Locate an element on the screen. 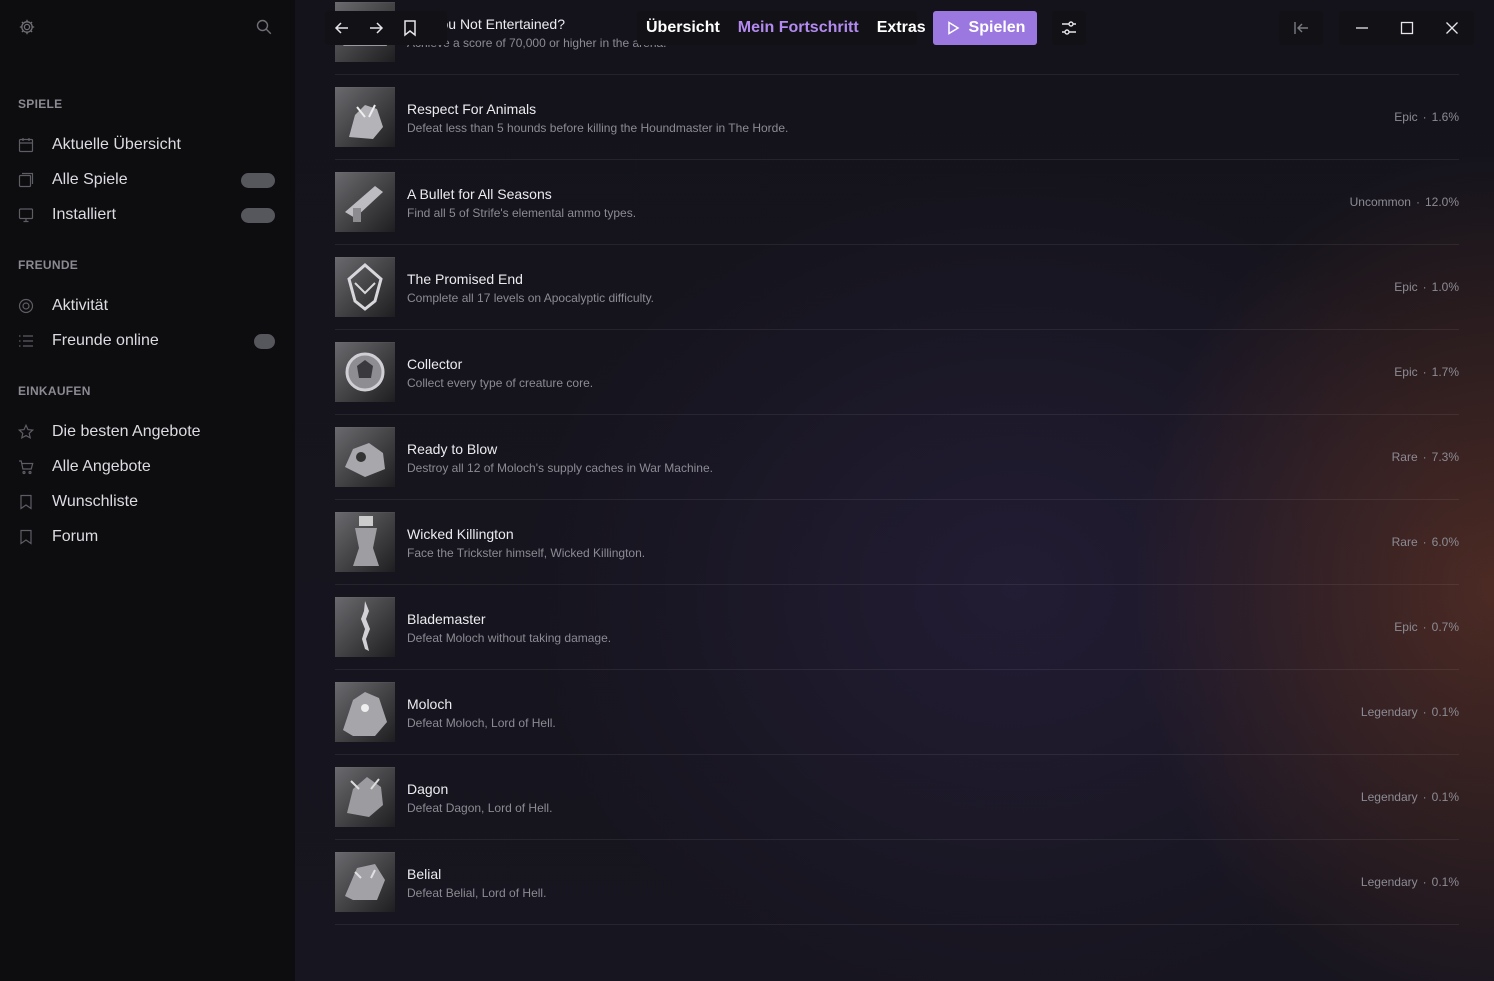 The height and width of the screenshot is (981, 1494). sidebar-item-forum: Forum is located at coordinates (146, 537).